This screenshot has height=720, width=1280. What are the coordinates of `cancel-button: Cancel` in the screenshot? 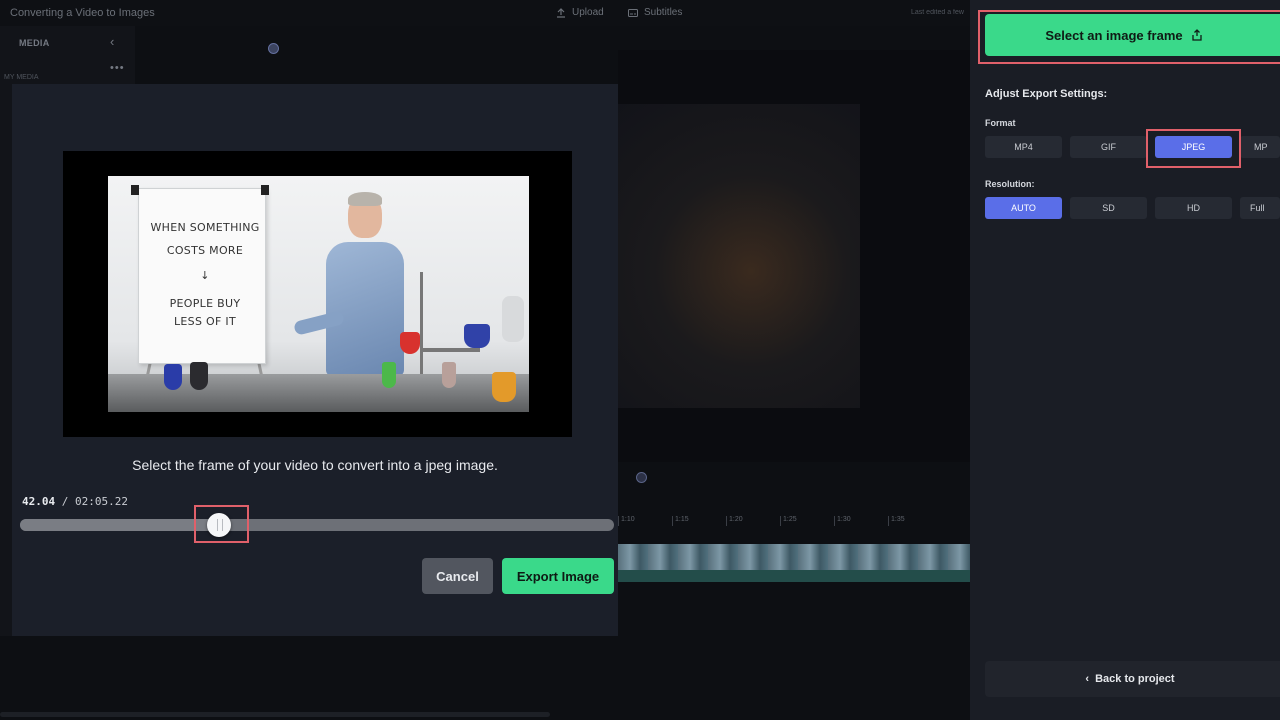 It's located at (457, 576).